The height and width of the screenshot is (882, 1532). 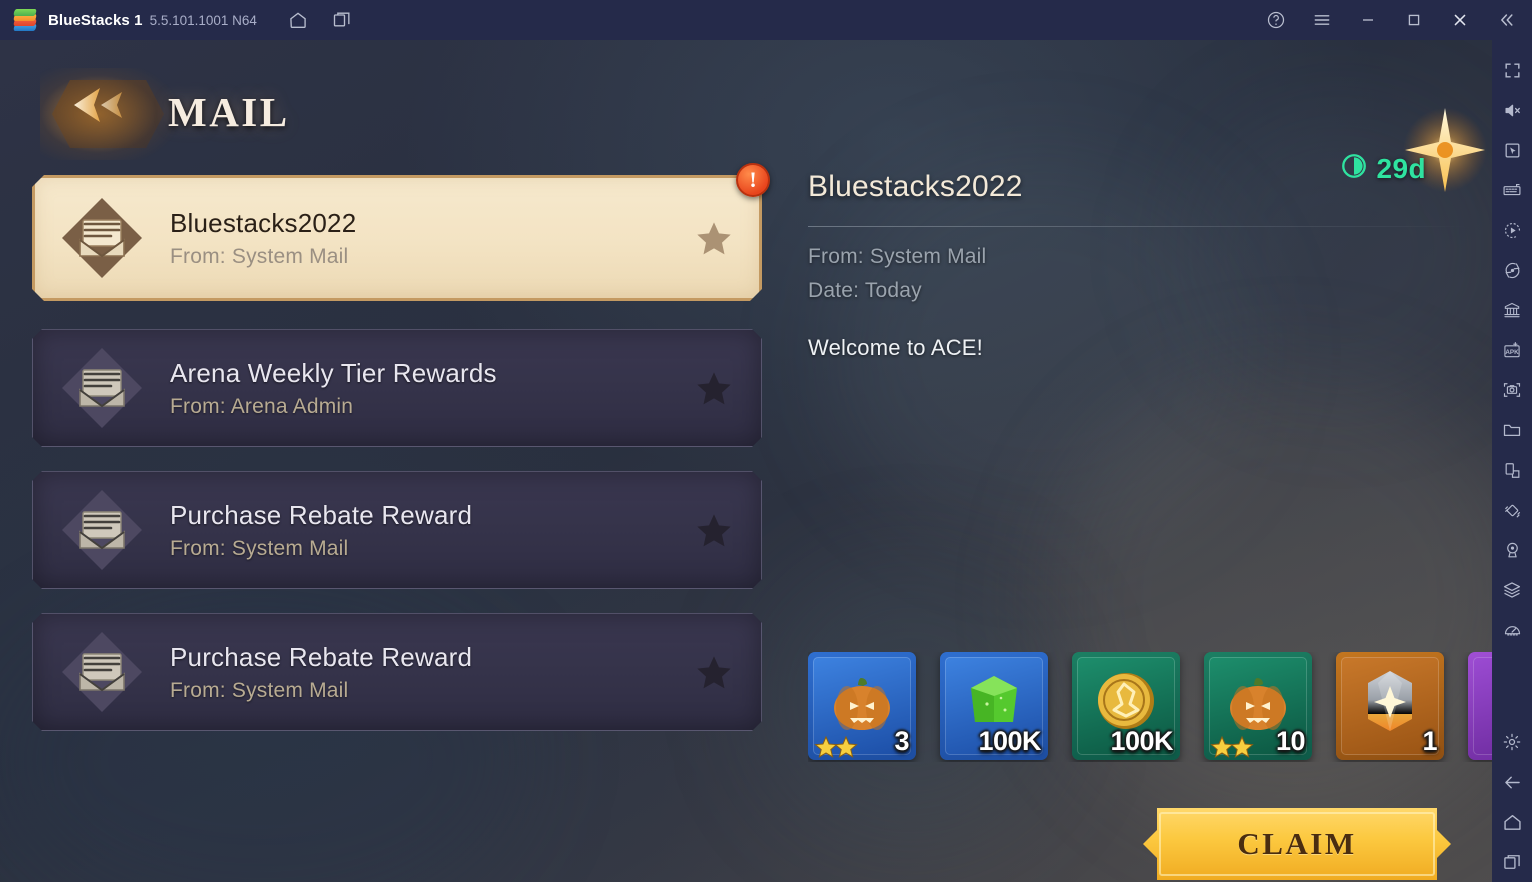 What do you see at coordinates (1512, 190) in the screenshot?
I see `keyboard-icon` at bounding box center [1512, 190].